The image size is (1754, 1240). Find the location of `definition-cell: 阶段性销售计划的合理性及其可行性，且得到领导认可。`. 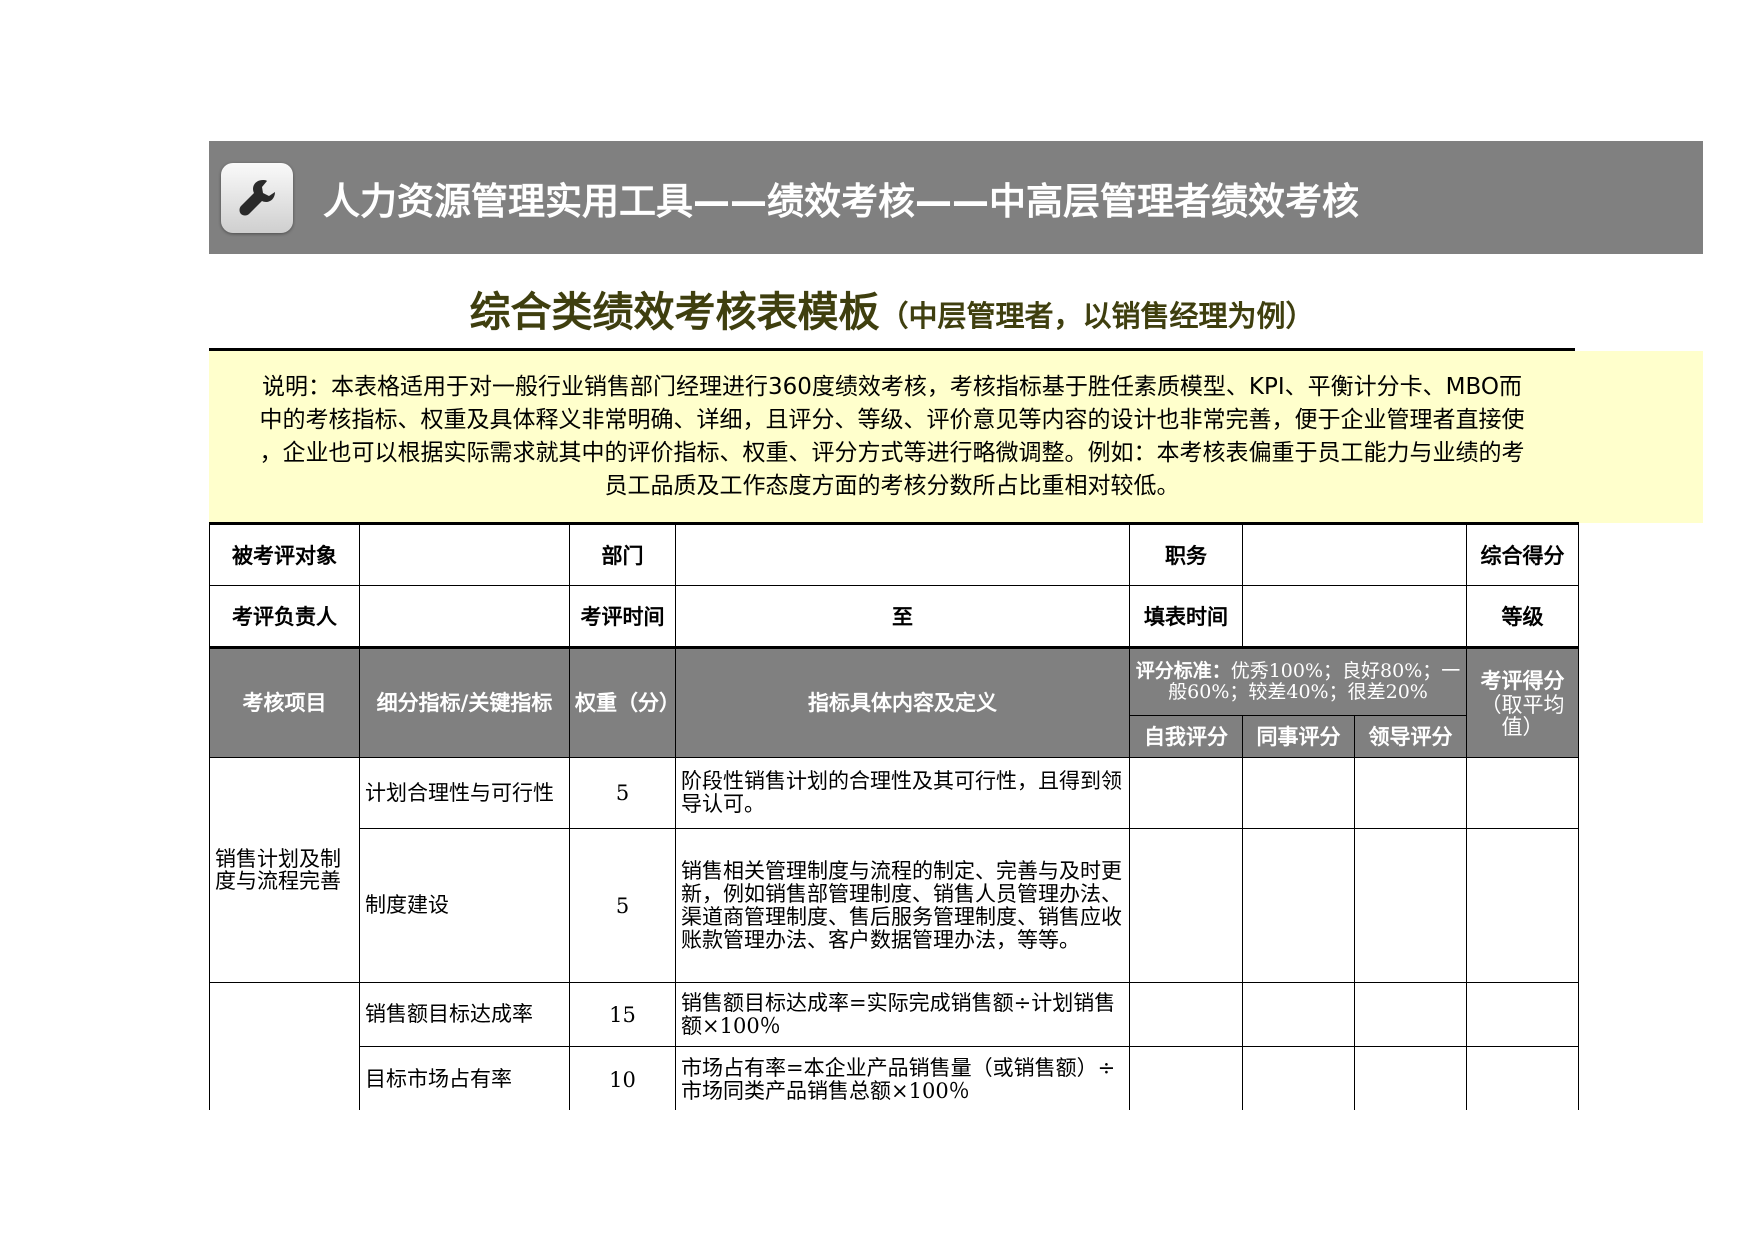

definition-cell: 阶段性销售计划的合理性及其可行性，且得到领导认可。 is located at coordinates (902, 793).